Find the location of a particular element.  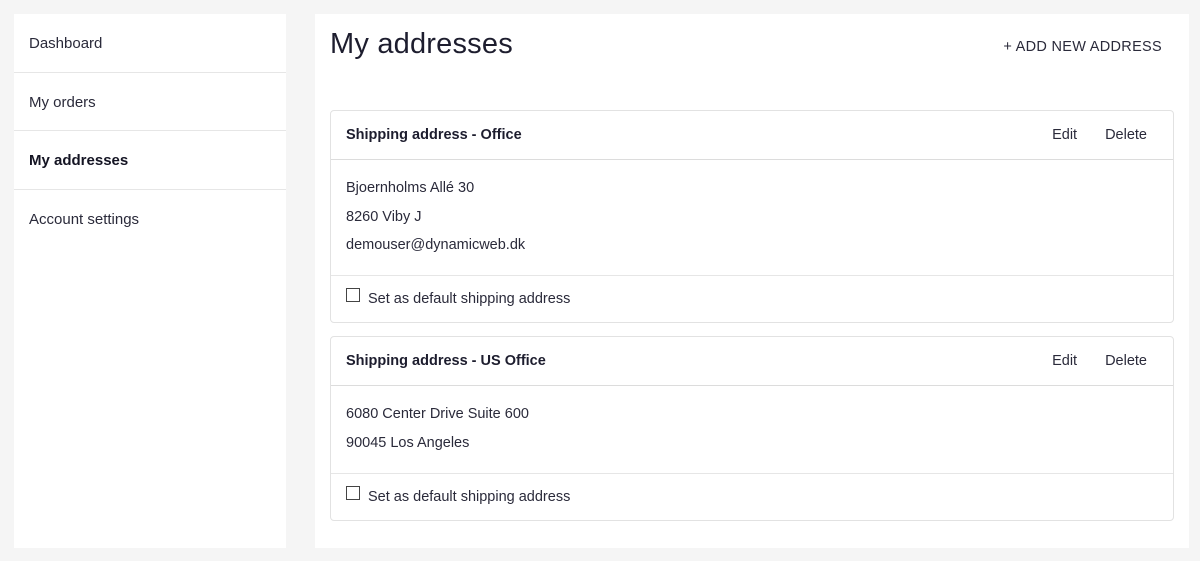

address-card-header: Shipping address - US Office Edit Delete is located at coordinates (752, 361).